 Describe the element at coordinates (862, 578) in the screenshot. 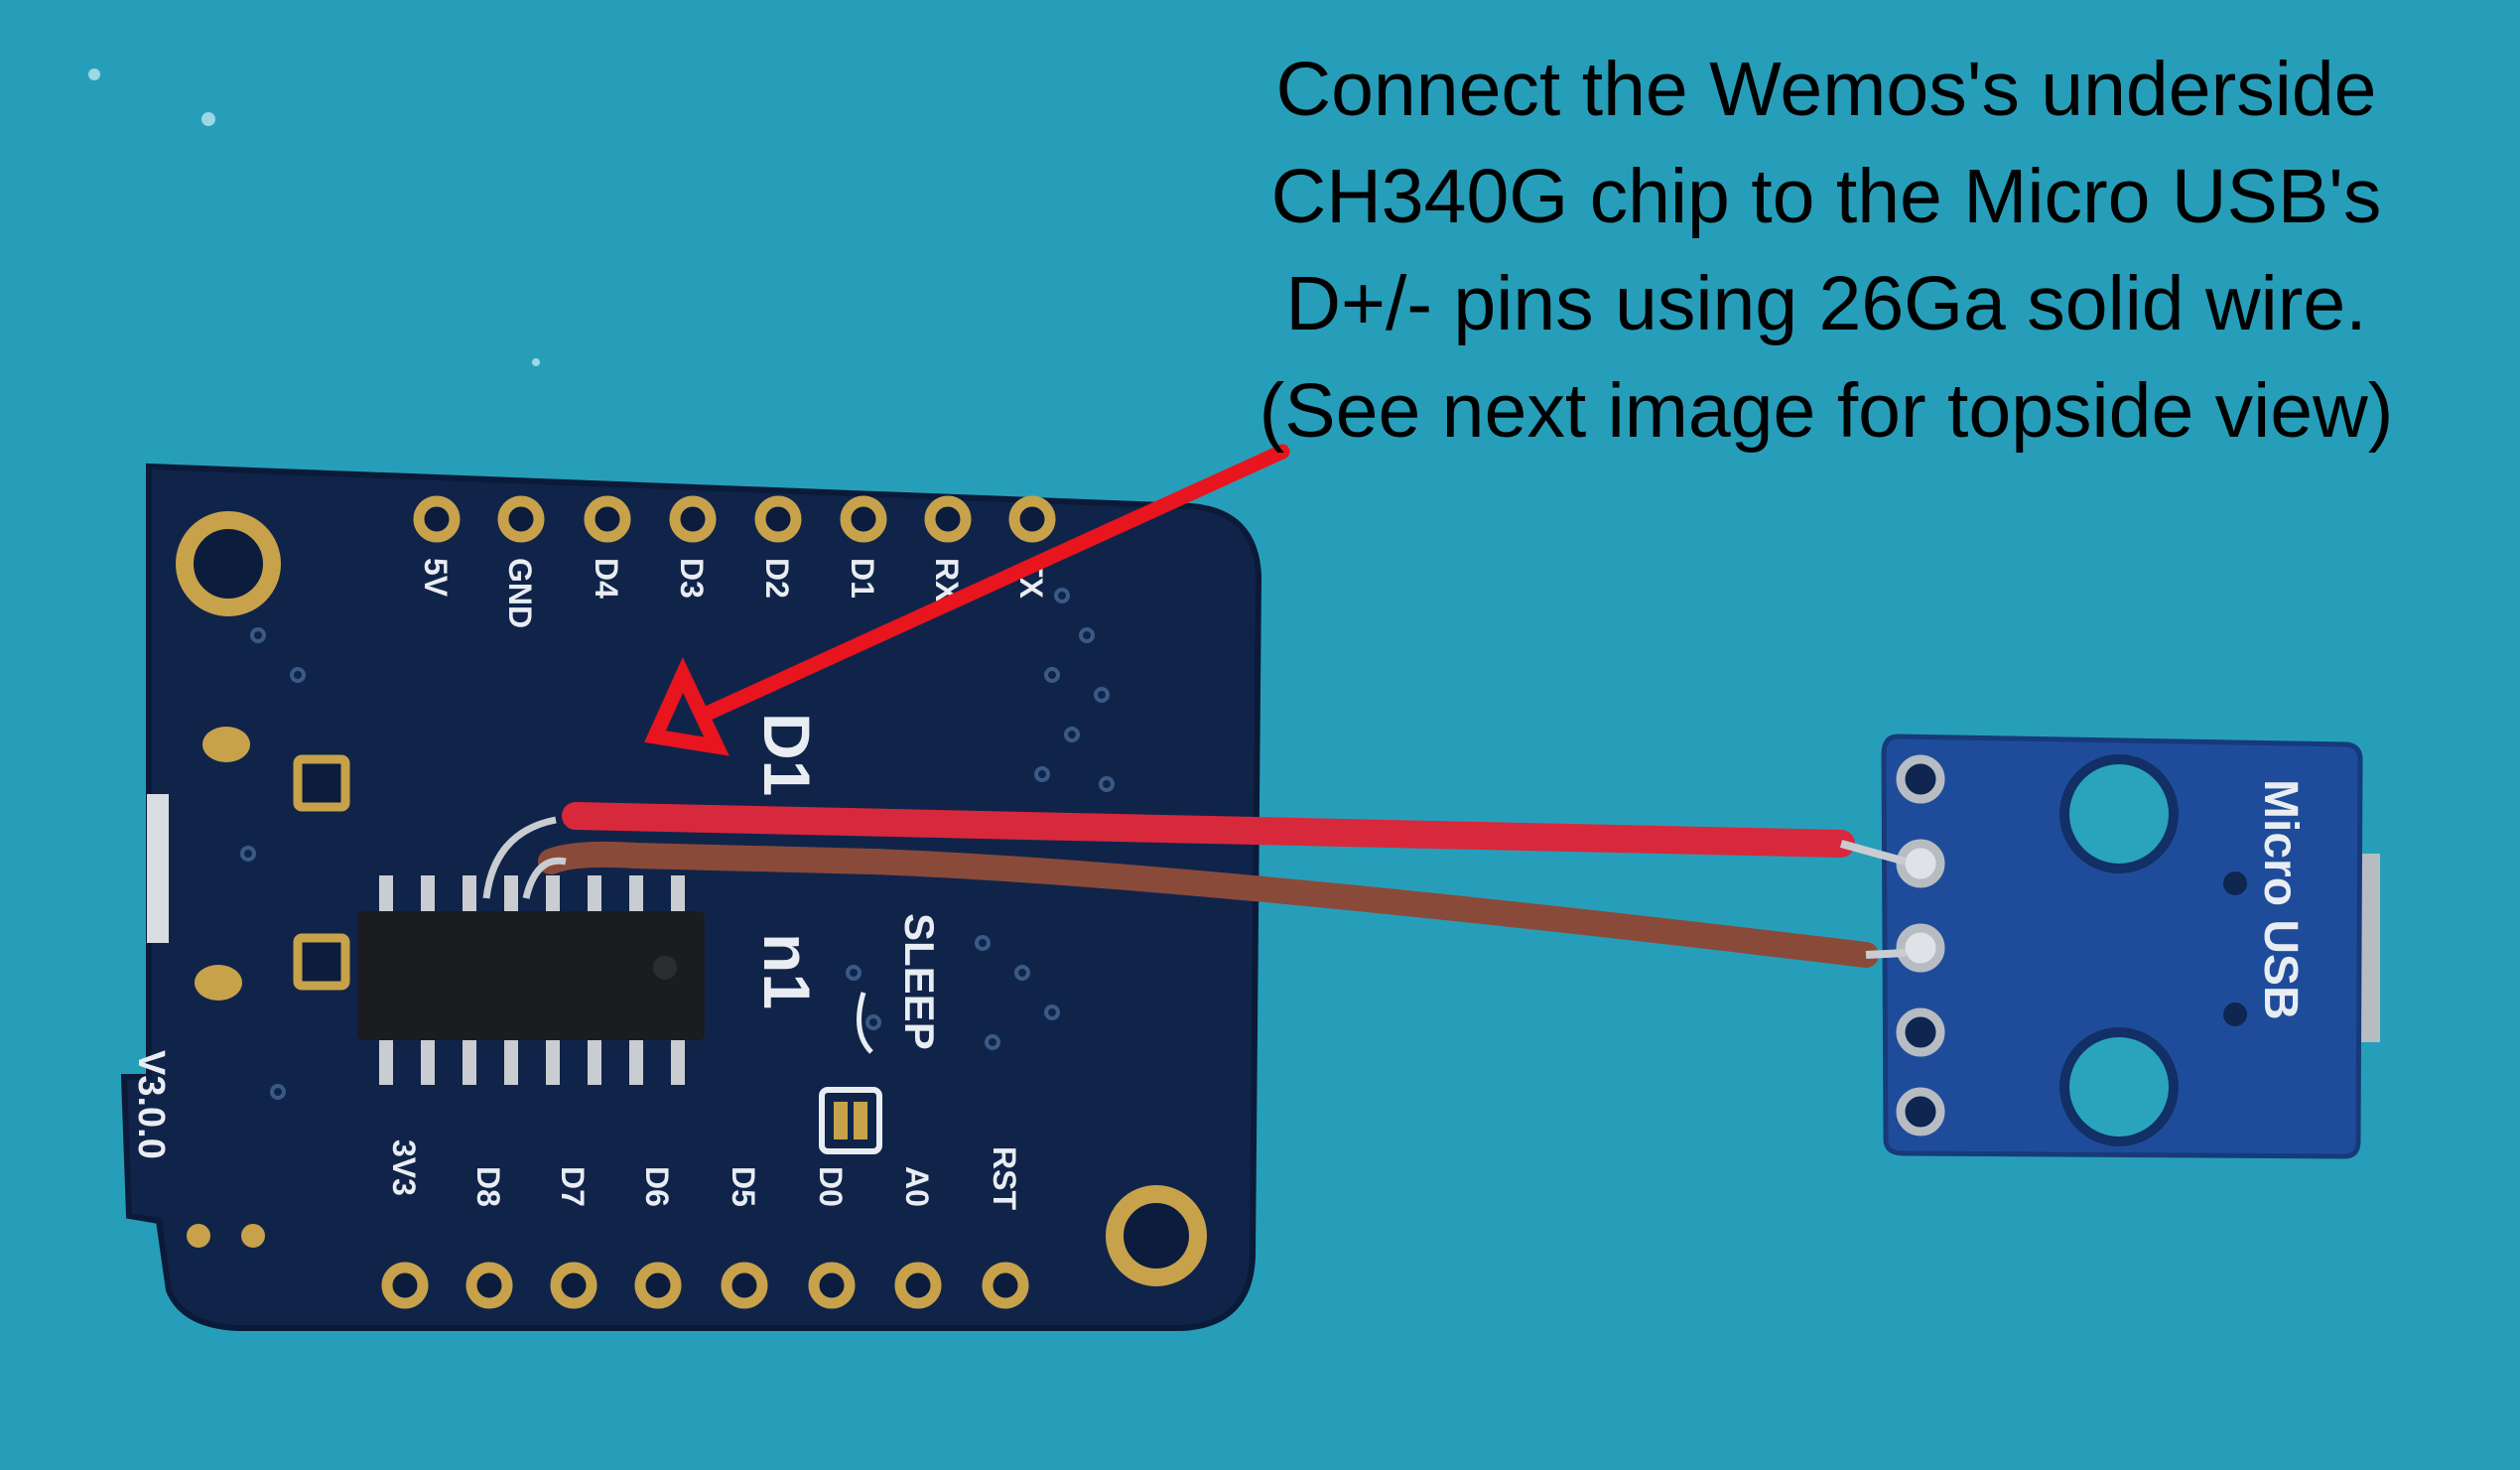

I see `pin-label-d1: D1` at that location.